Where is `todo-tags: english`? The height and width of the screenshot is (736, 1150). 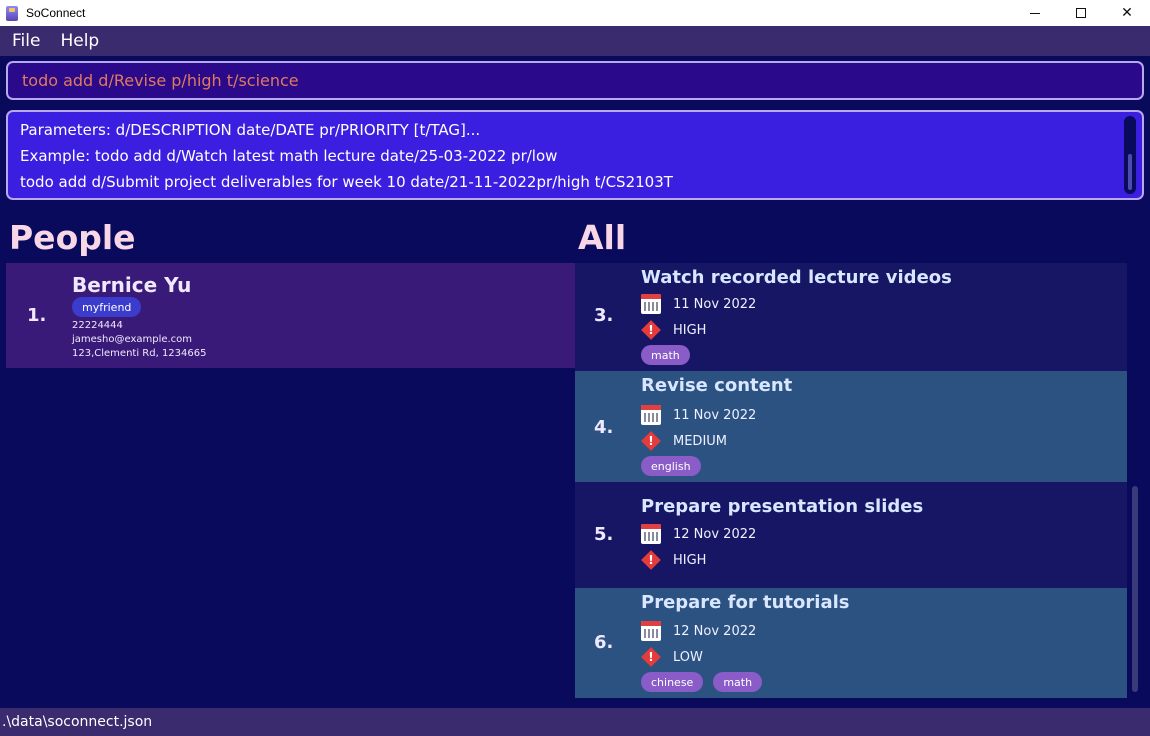
todo-tags: english is located at coordinates (676, 466).